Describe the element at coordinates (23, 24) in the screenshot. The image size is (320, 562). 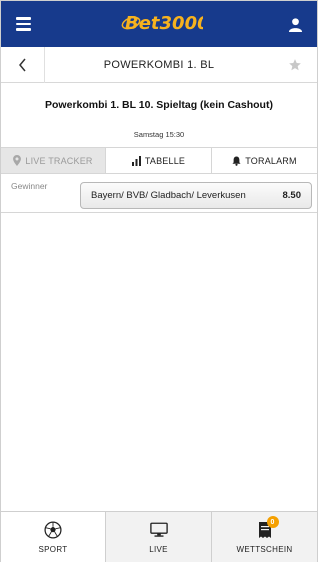
I see `hamburger-menu-icon` at that location.